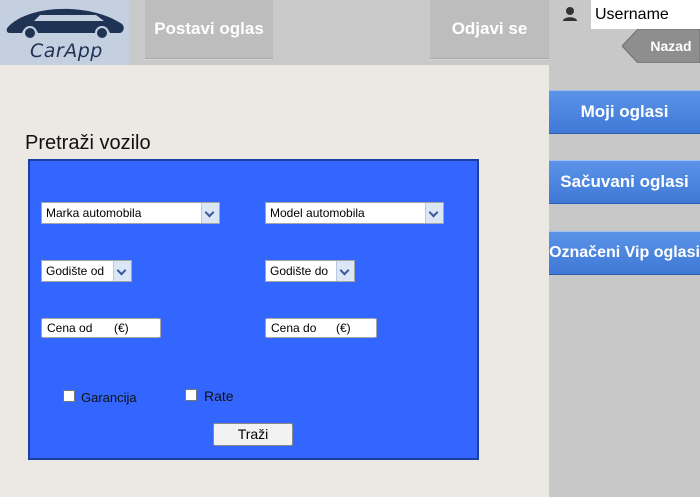 The height and width of the screenshot is (497, 700). Describe the element at coordinates (191, 395) in the screenshot. I see `installments-checkbox` at that location.